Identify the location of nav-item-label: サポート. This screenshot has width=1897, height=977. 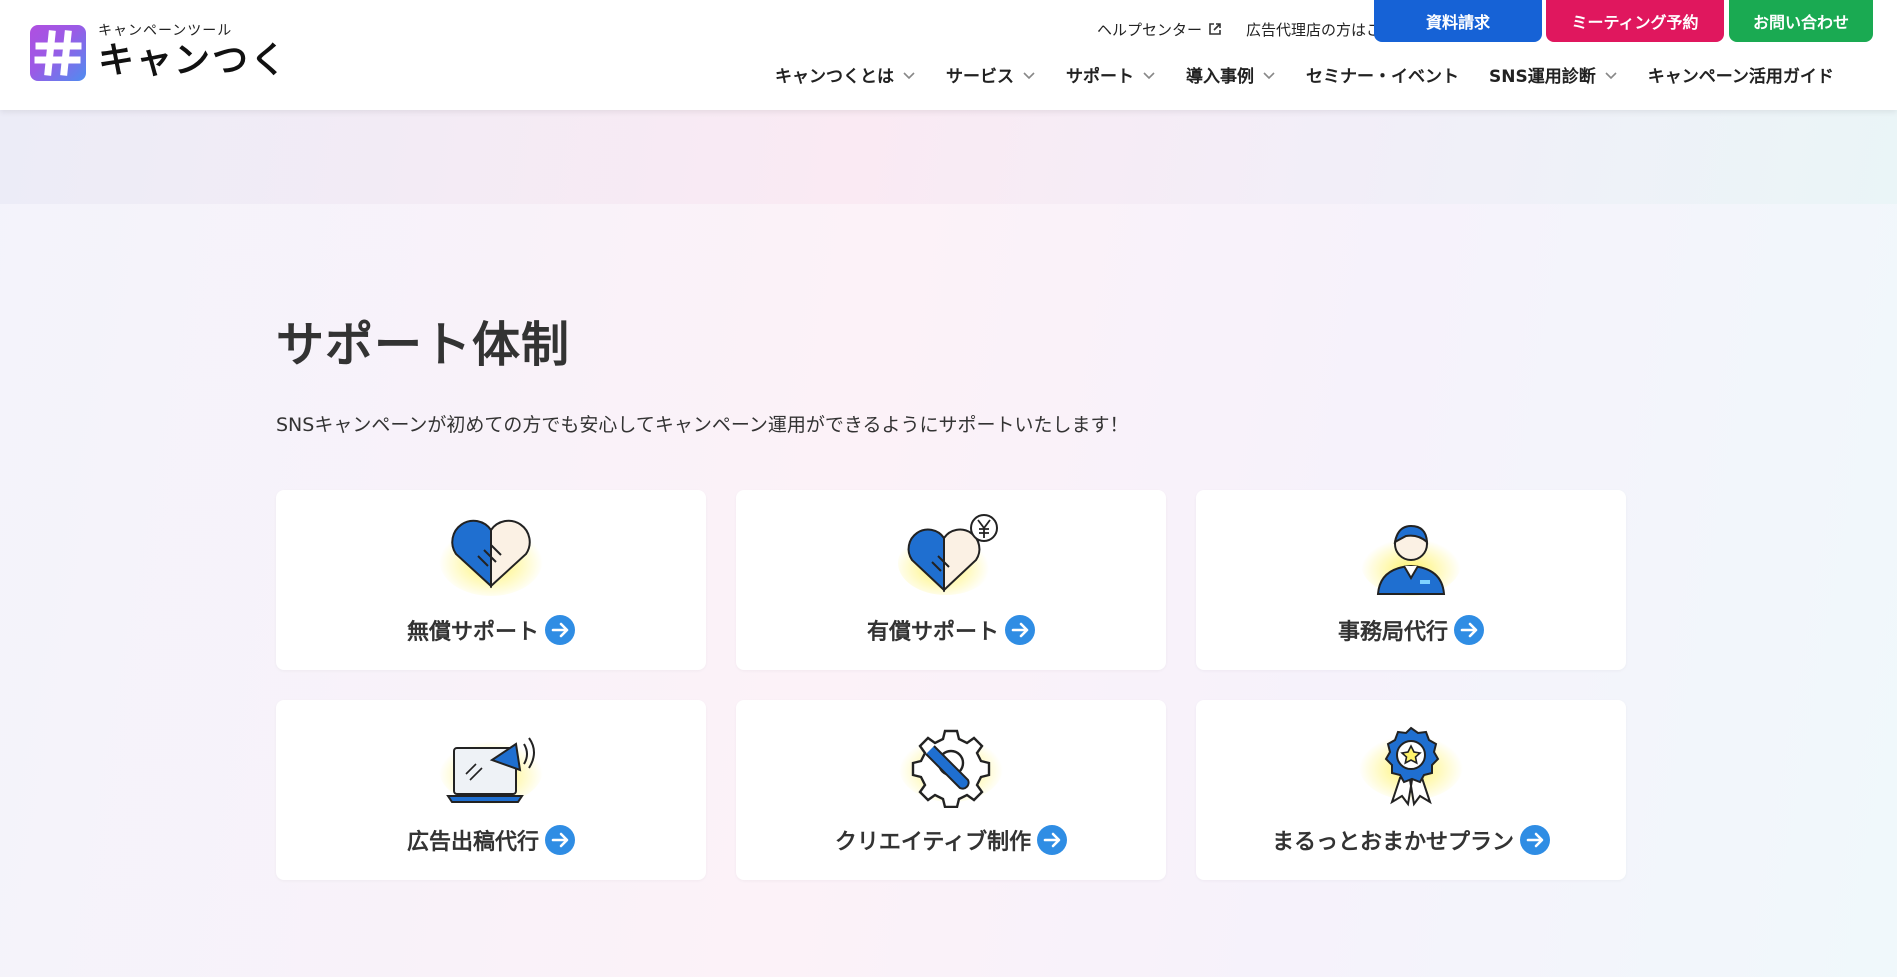
(1100, 77).